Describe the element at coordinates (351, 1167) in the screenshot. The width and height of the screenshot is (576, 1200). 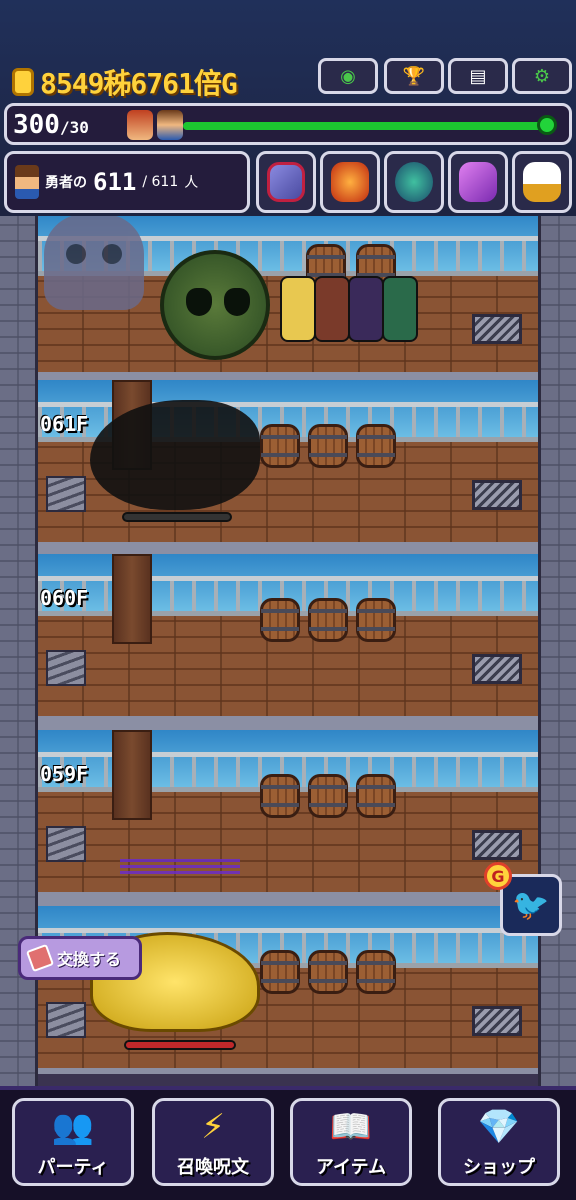
I see `items-label: アイテム` at that location.